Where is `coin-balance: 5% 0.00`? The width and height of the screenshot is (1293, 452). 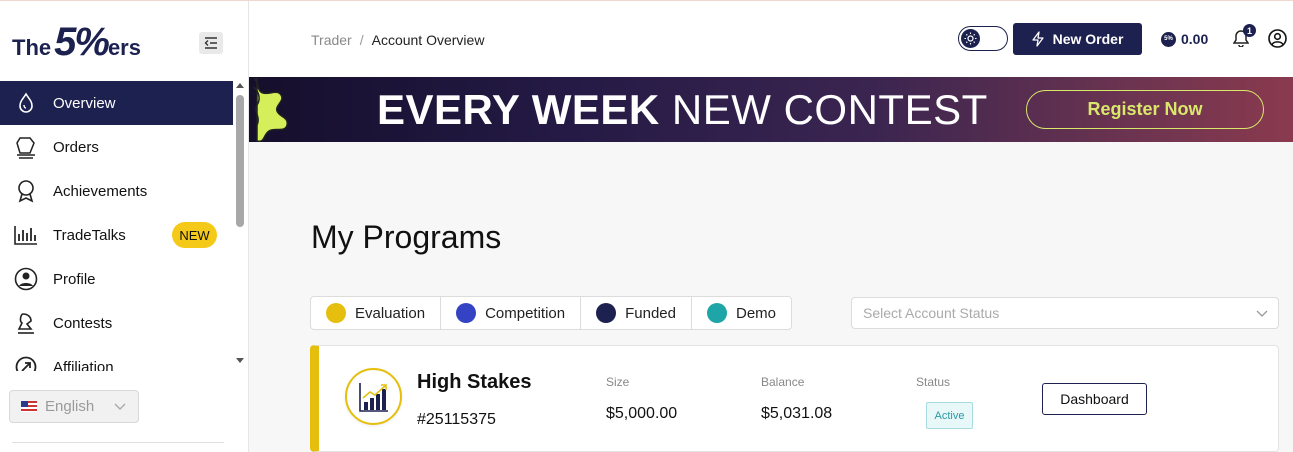 coin-balance: 5% 0.00 is located at coordinates (1184, 39).